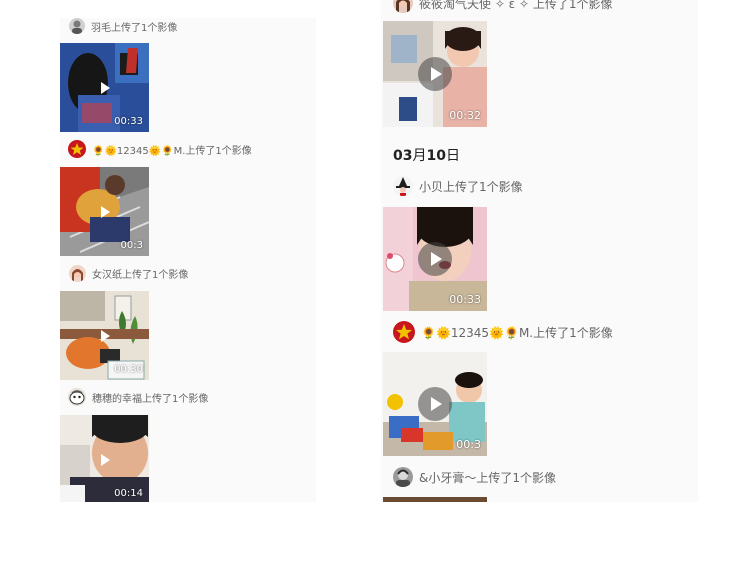 This screenshot has width=750, height=561. I want to click on video-duration: 00:32, so click(465, 115).